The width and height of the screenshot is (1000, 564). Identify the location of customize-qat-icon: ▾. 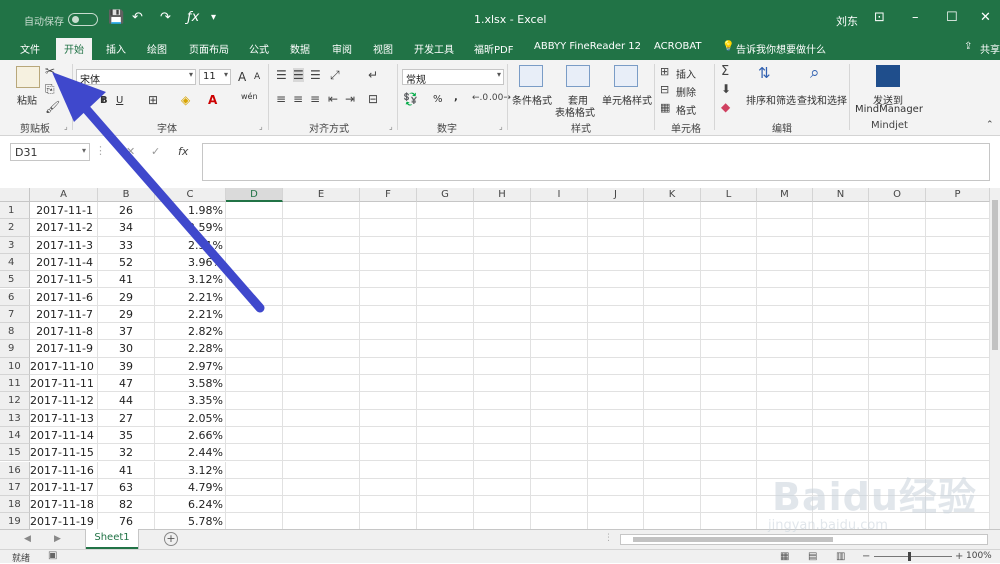
(213, 17).